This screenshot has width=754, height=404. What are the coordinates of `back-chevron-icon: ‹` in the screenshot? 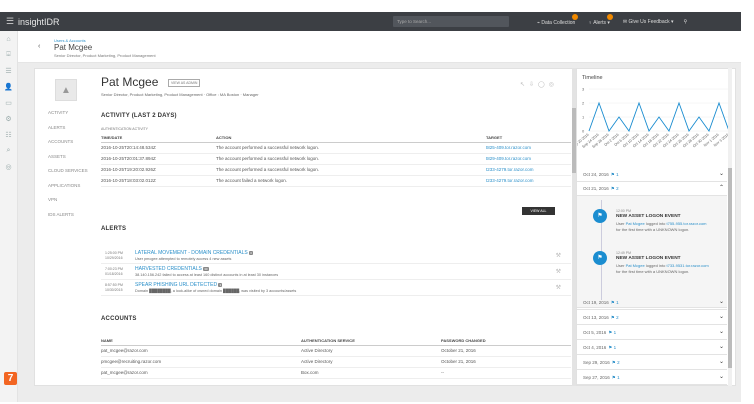 It's located at (39, 46).